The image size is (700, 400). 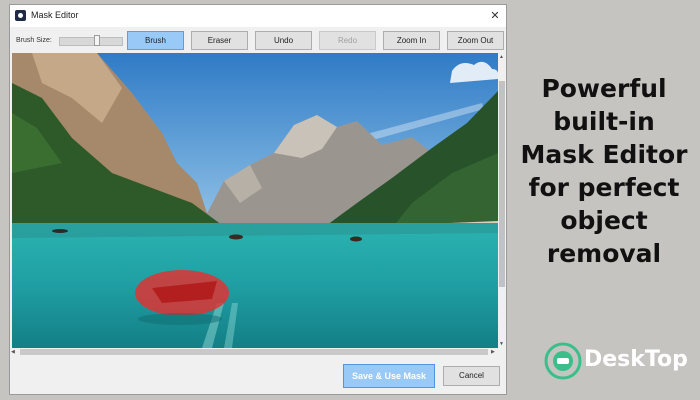 What do you see at coordinates (219, 40) in the screenshot?
I see `eraser-button: Eraser` at bounding box center [219, 40].